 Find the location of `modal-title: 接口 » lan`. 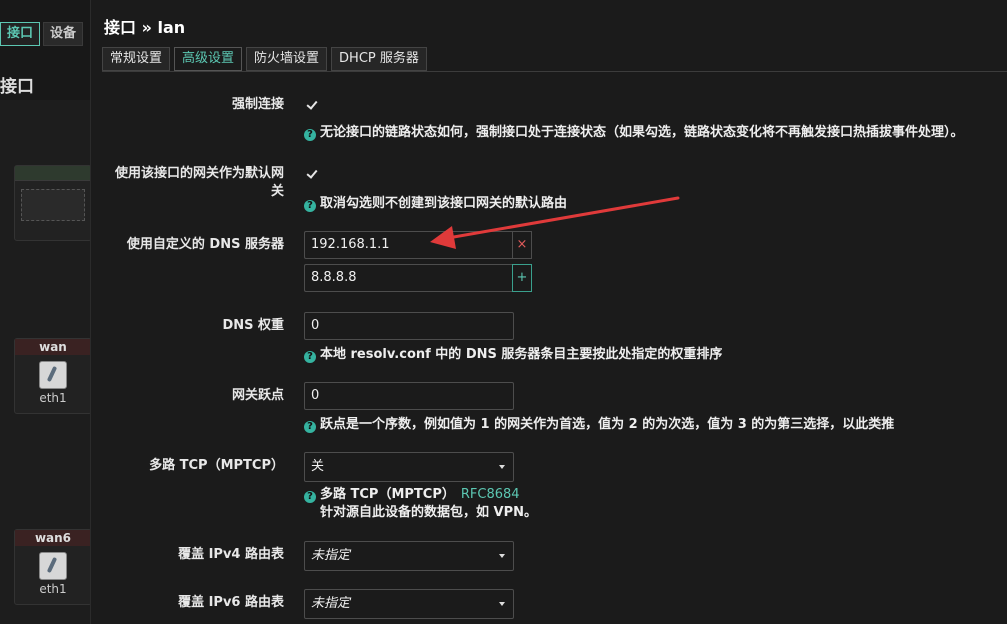

modal-title: 接口 » lan is located at coordinates (145, 27).